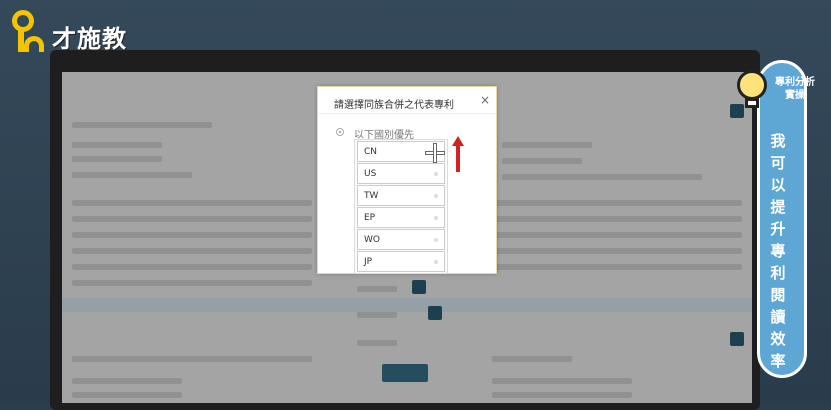  What do you see at coordinates (89, 39) in the screenshot?
I see `brand-name: 才施教` at bounding box center [89, 39].